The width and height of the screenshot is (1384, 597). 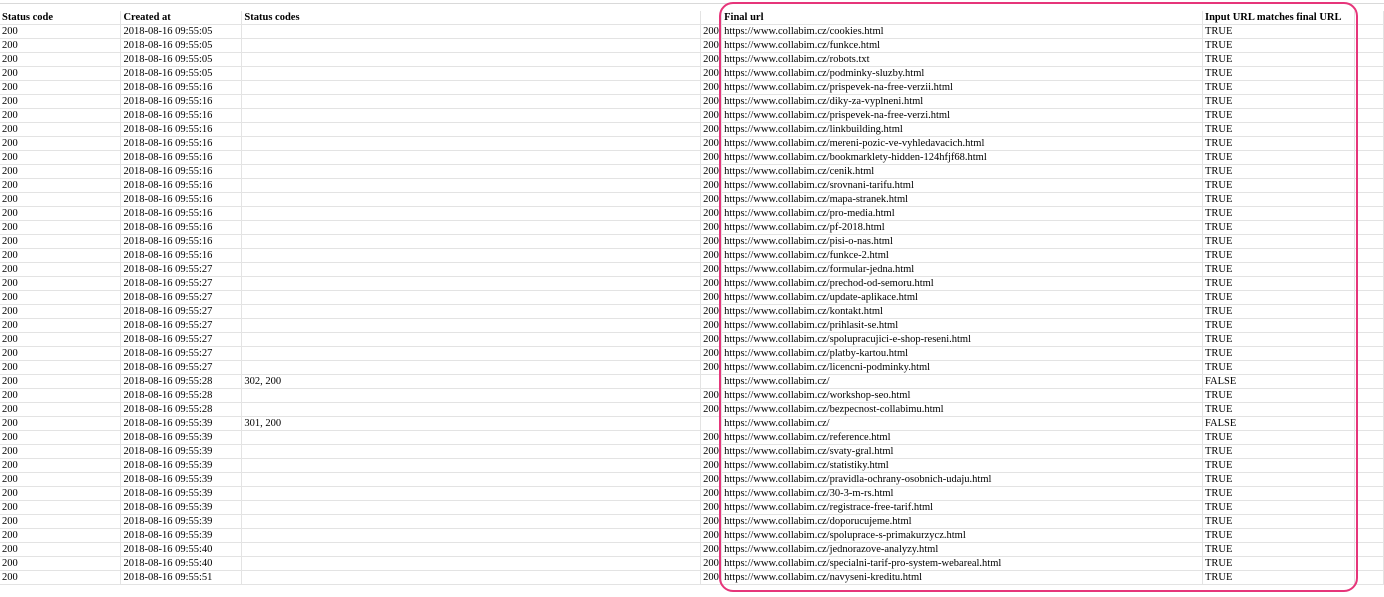 What do you see at coordinates (181, 18) in the screenshot?
I see `header-created-at: Created at` at bounding box center [181, 18].